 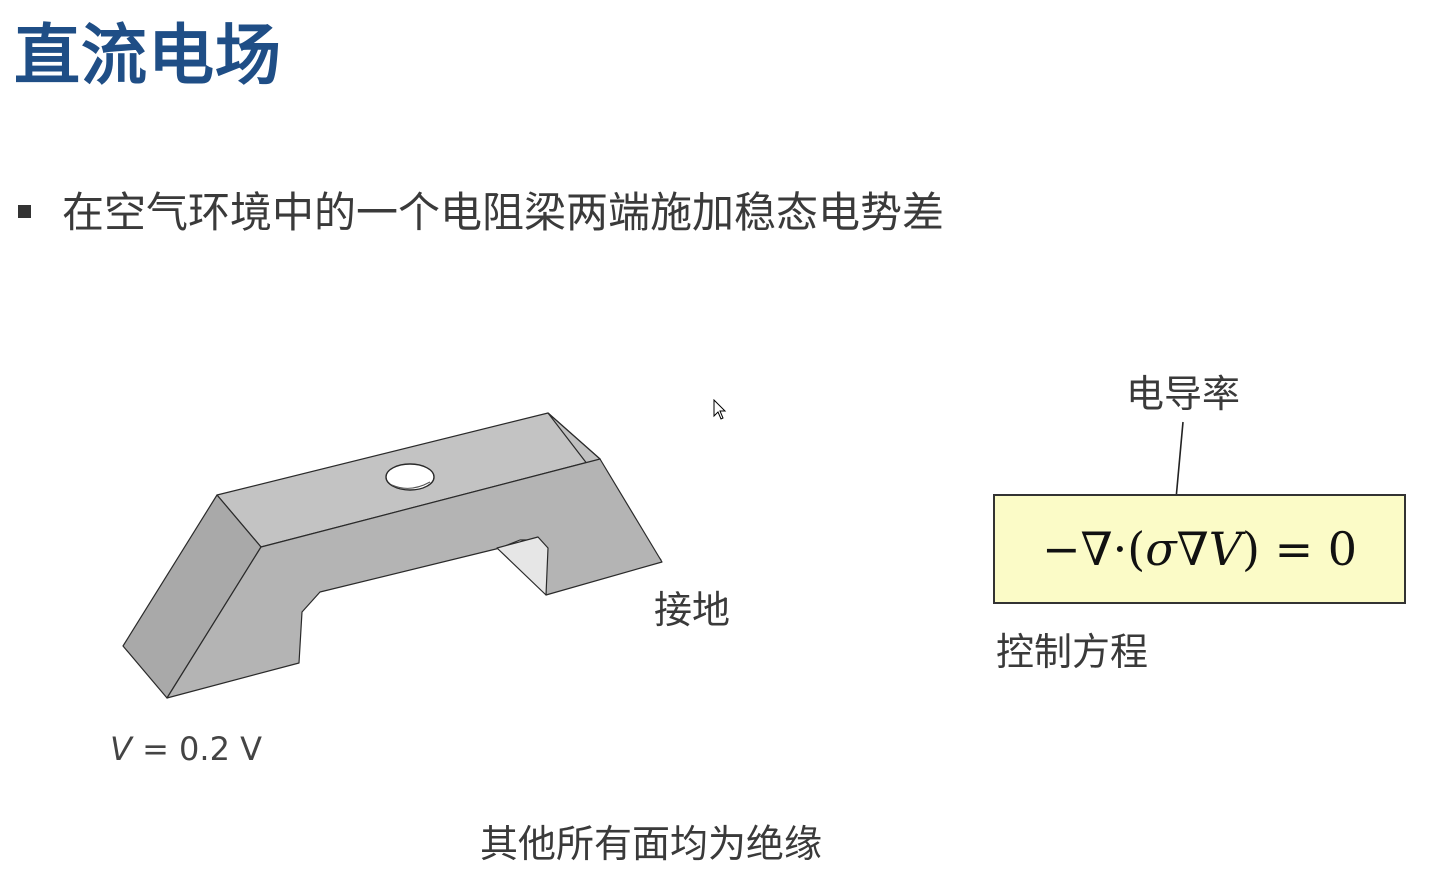 I want to click on equation-rhs: ) = 0, so click(x=1299, y=549).